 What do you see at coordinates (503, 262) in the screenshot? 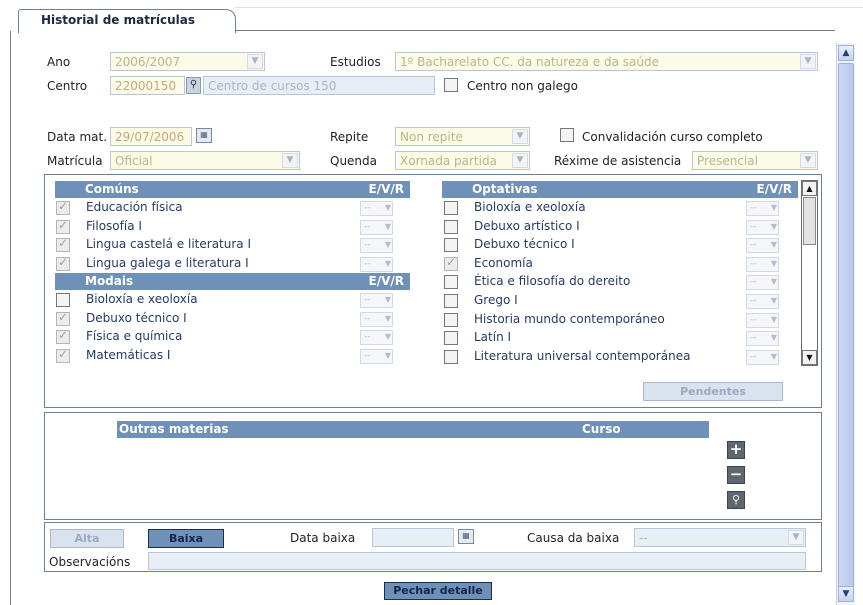
I see `subject-label: Economía` at bounding box center [503, 262].